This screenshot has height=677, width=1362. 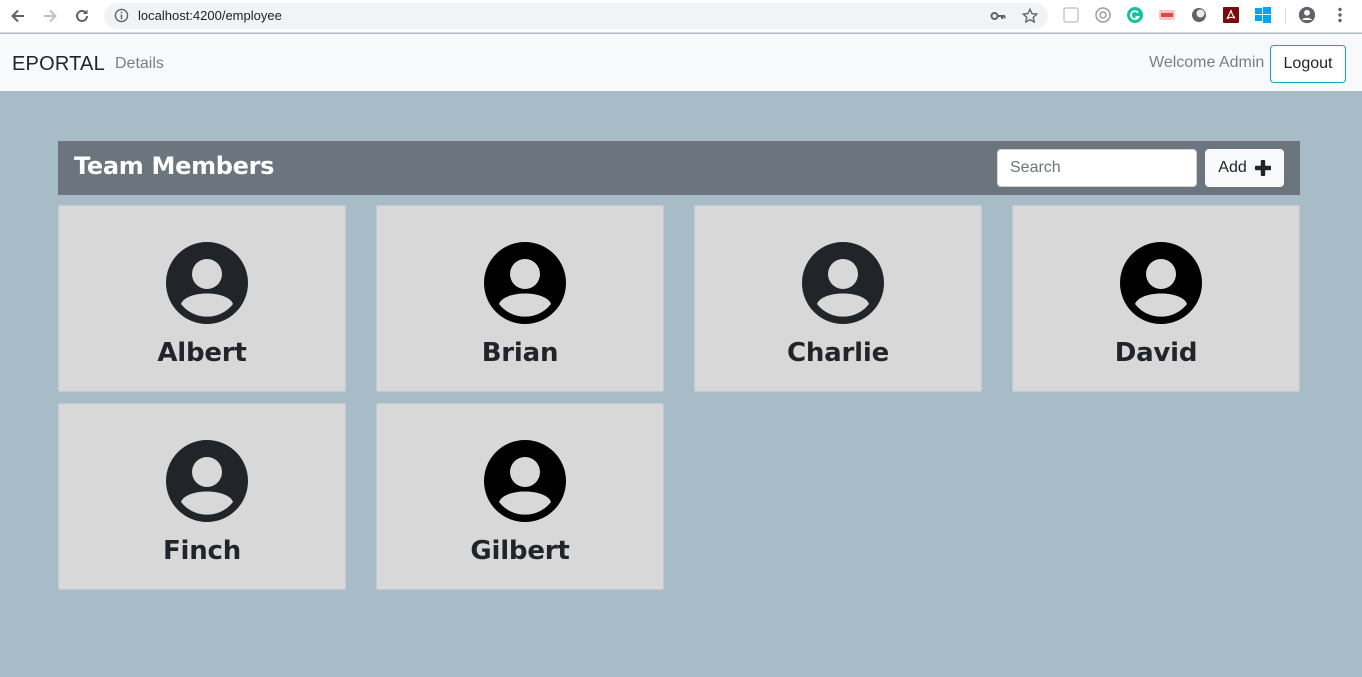 I want to click on member-name: Charlie, so click(x=838, y=353).